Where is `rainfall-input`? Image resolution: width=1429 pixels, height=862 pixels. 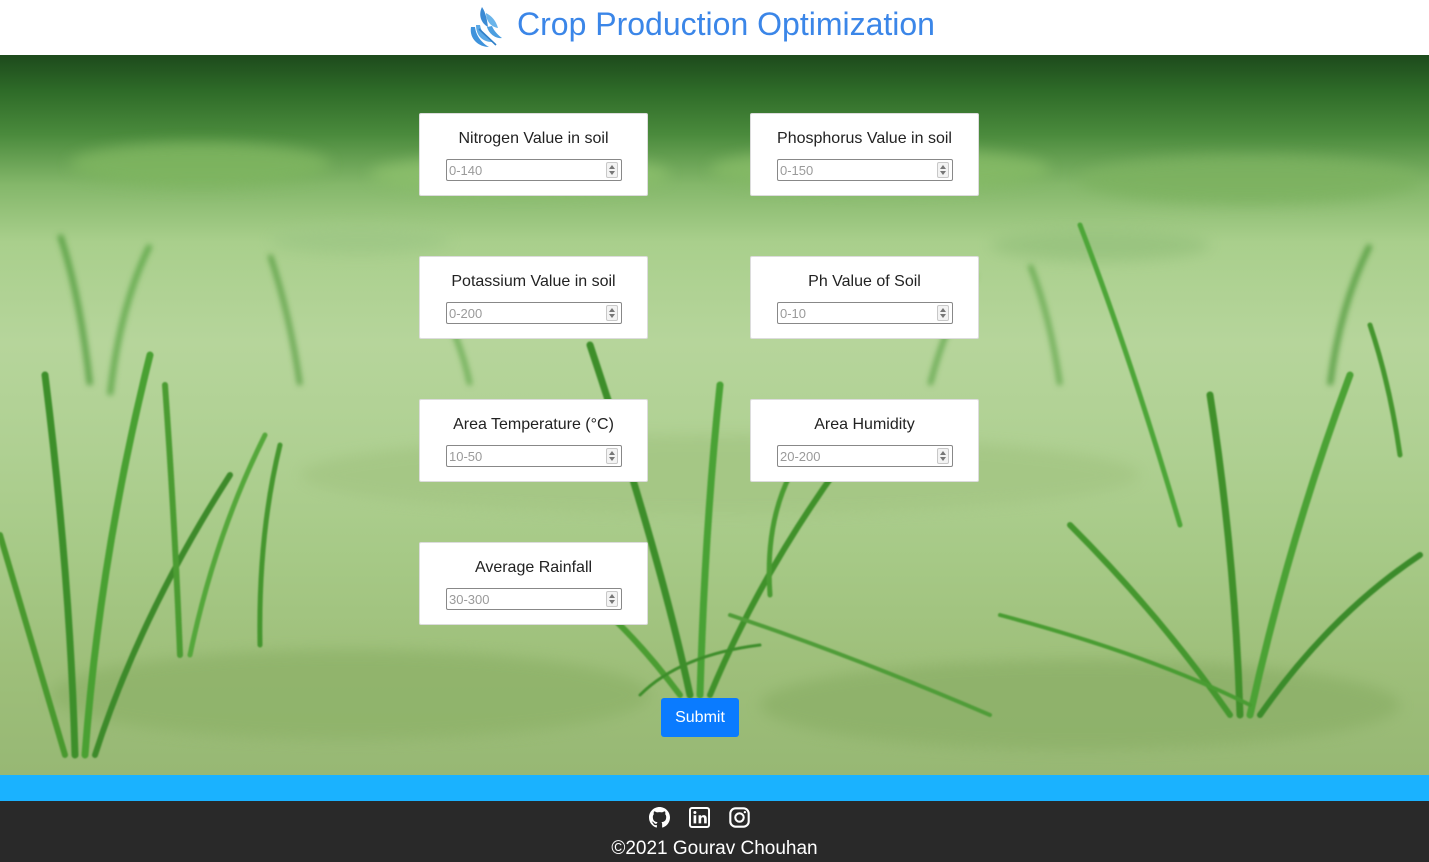 rainfall-input is located at coordinates (534, 599).